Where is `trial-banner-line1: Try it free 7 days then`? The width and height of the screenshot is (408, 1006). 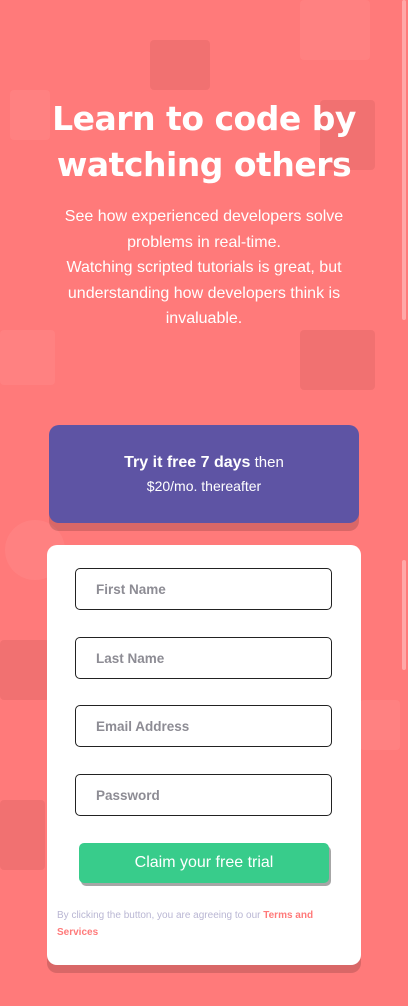 trial-banner-line1: Try it free 7 days then is located at coordinates (204, 463).